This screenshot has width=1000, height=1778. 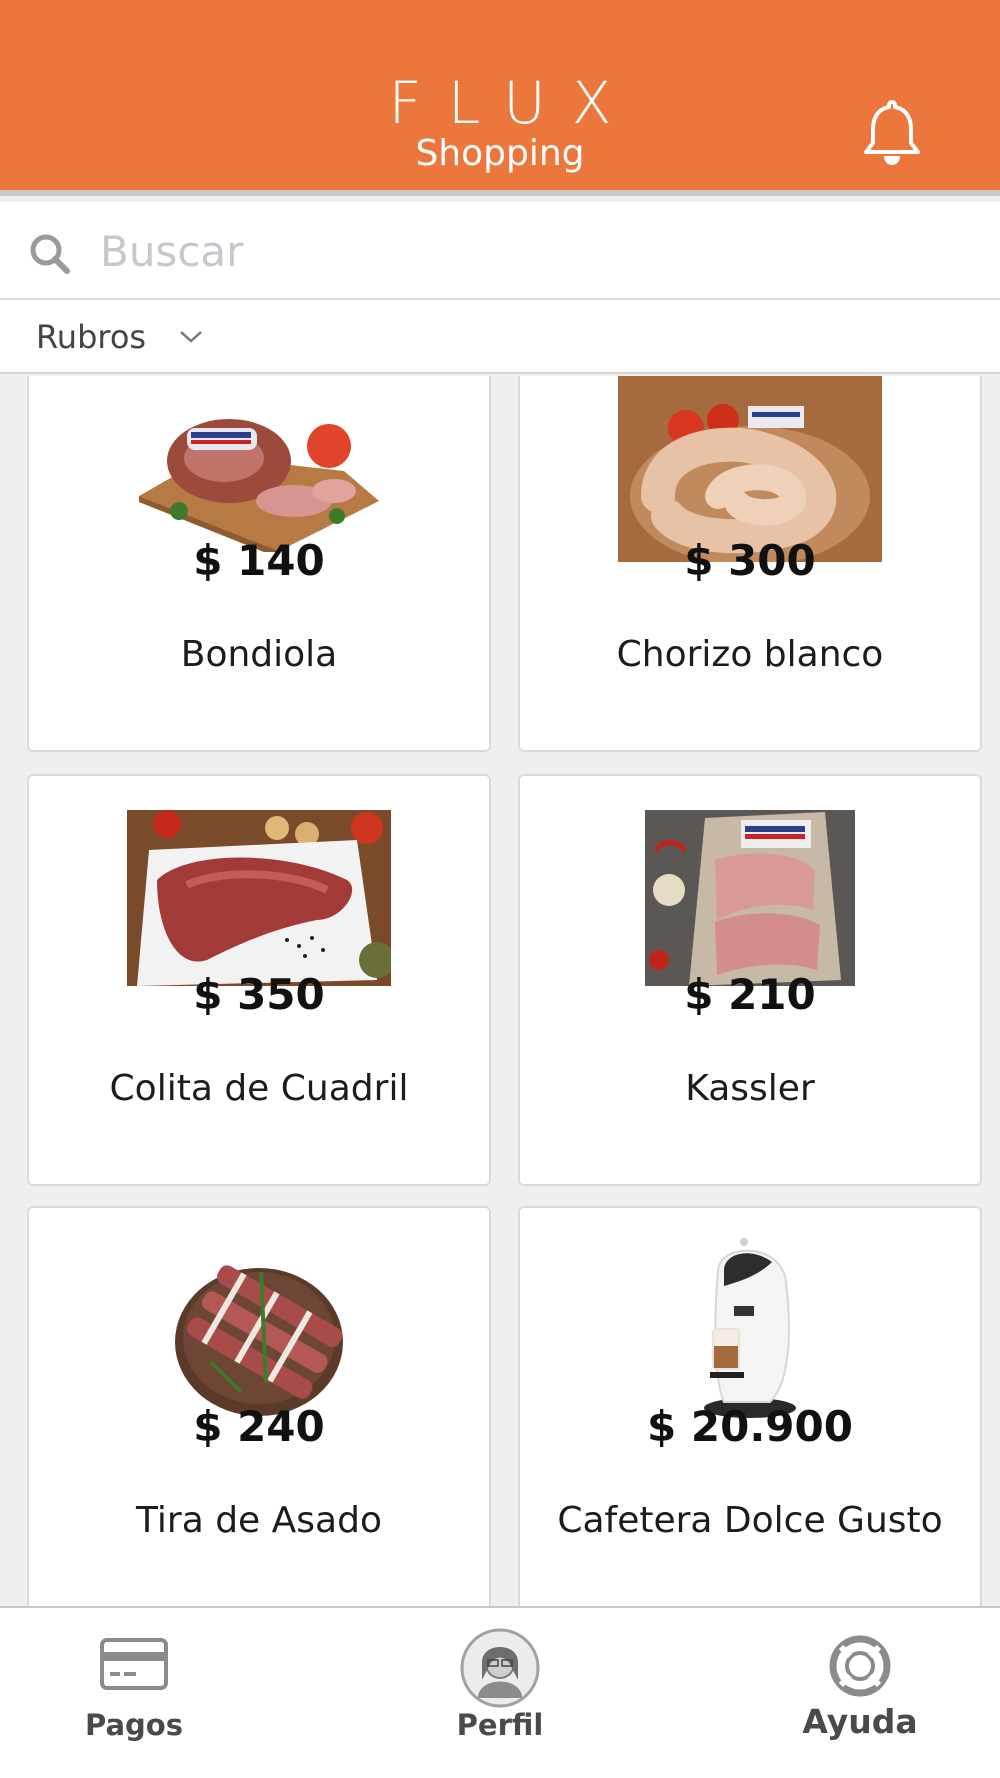 I want to click on product-price: $ 300, so click(x=750, y=560).